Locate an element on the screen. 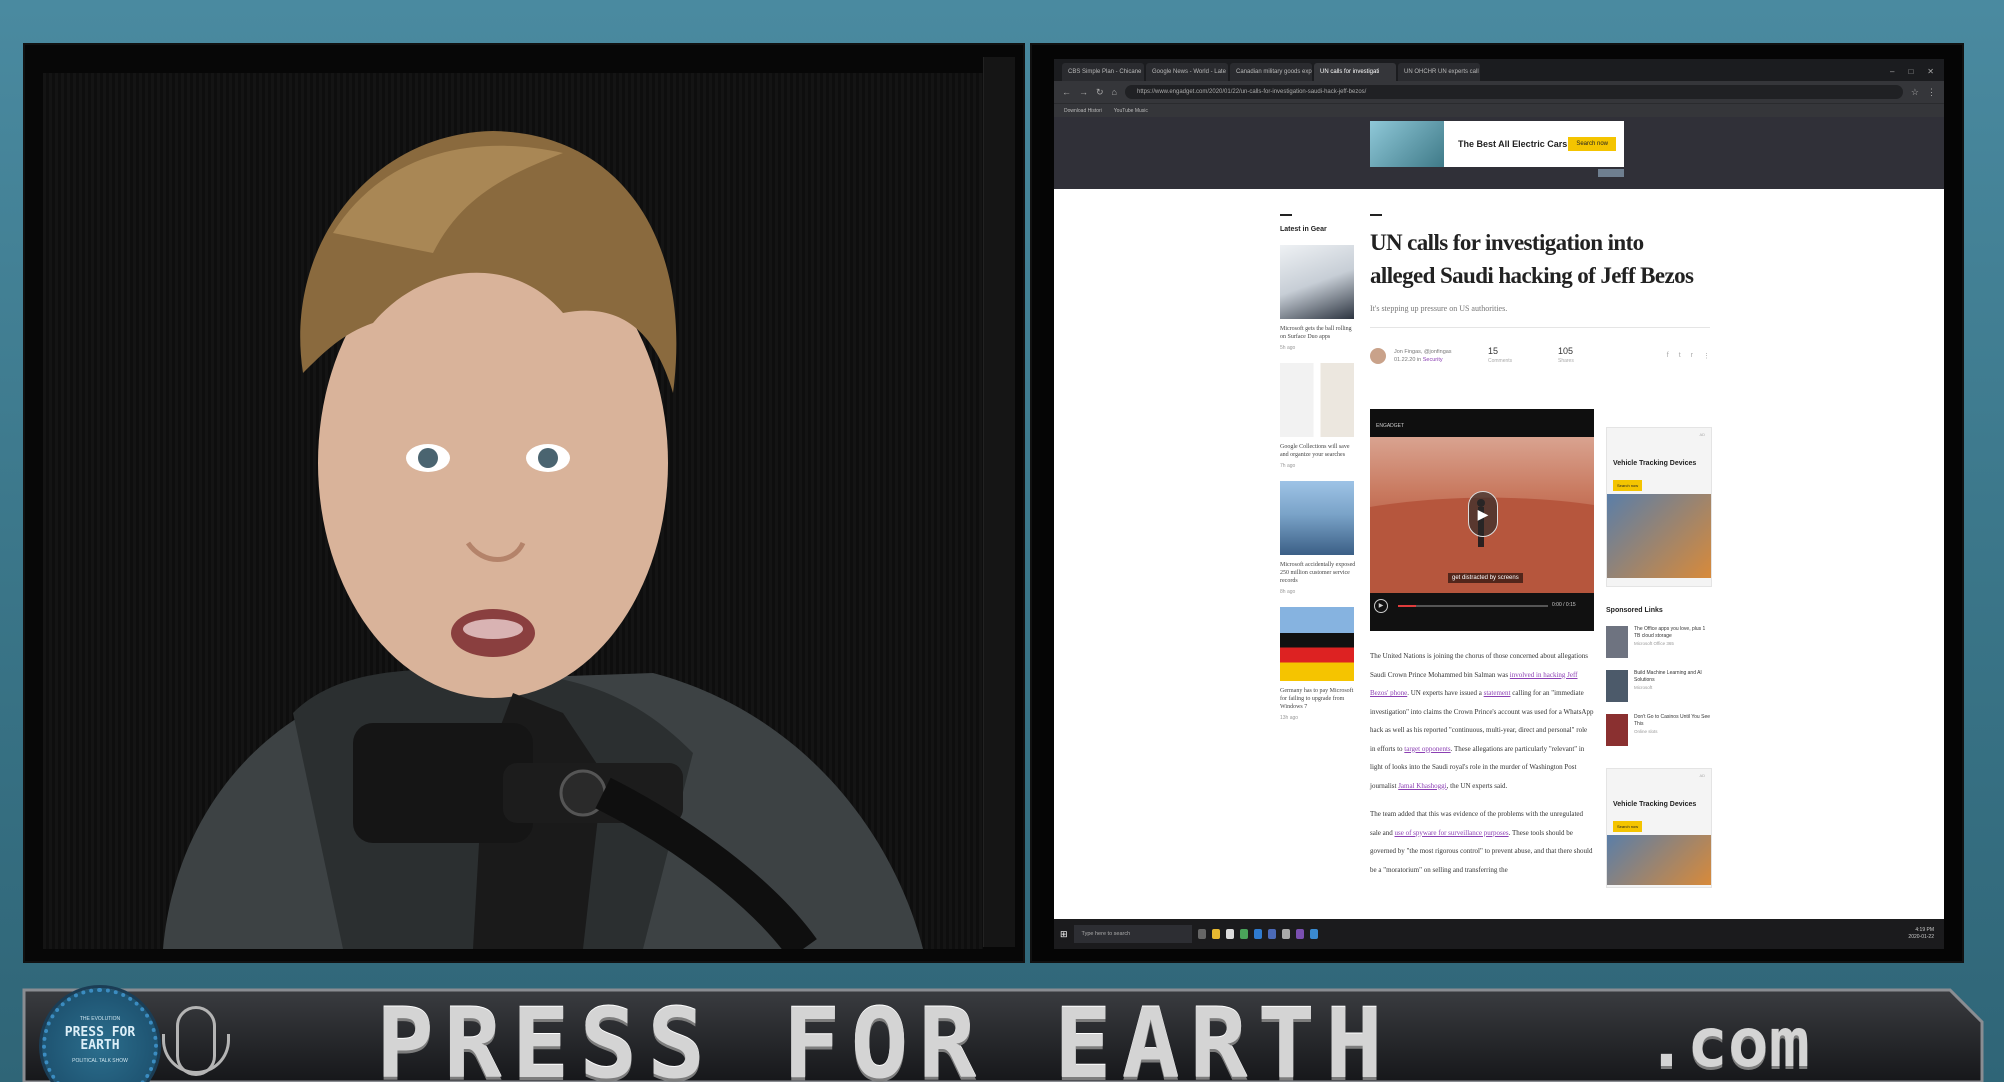  comments-label: Comments is located at coordinates (1500, 360).